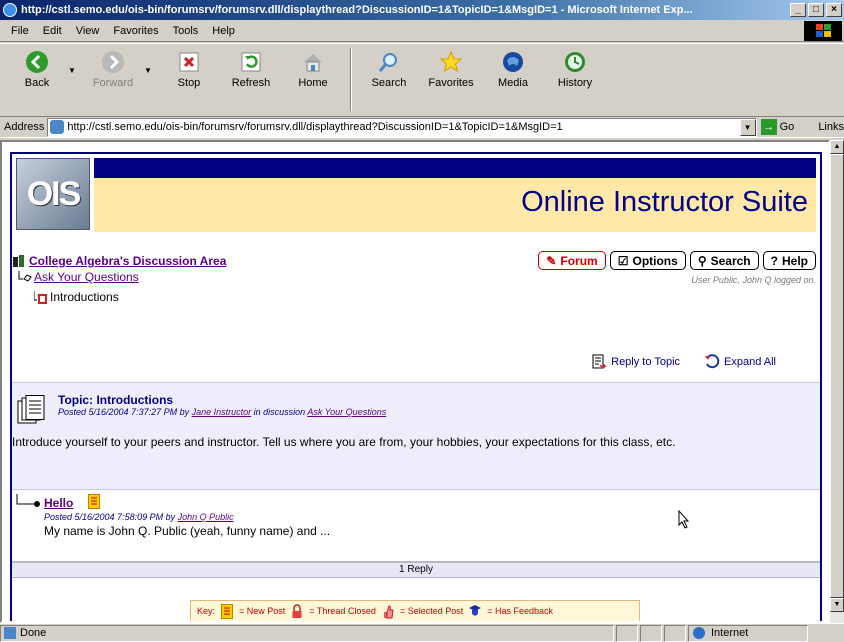 Image resolution: width=844 pixels, height=642 pixels. Describe the element at coordinates (127, 261) in the screenshot. I see `discussion-area-link: College Algebra's Discussion Area` at that location.